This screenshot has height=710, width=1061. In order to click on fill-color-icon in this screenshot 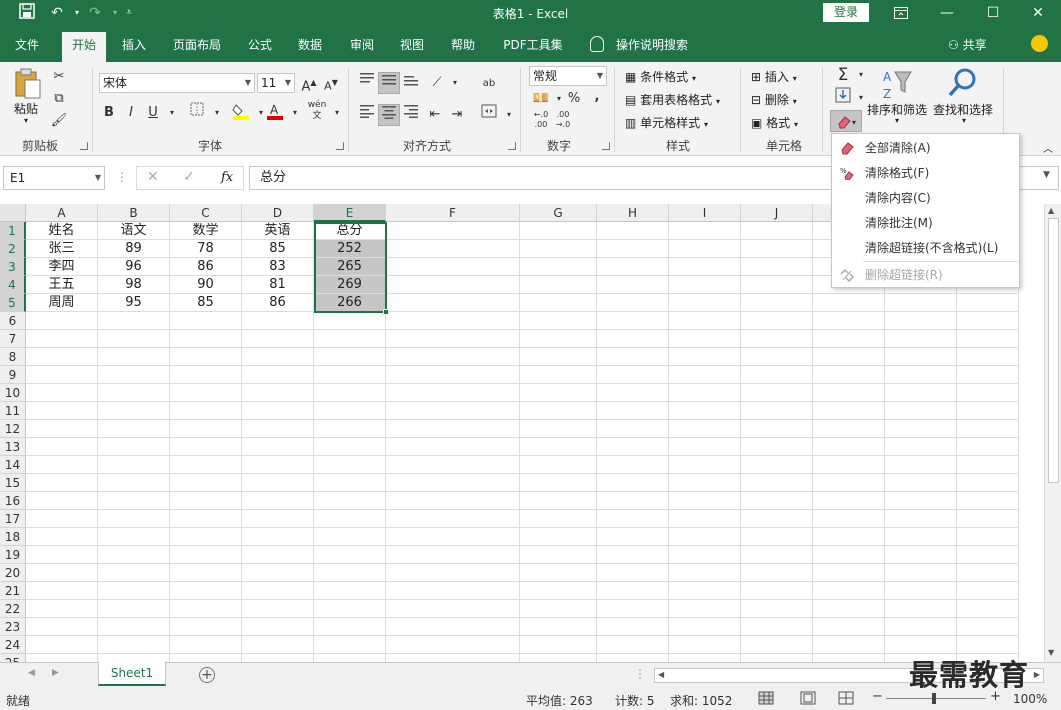, I will do `click(241, 113)`.